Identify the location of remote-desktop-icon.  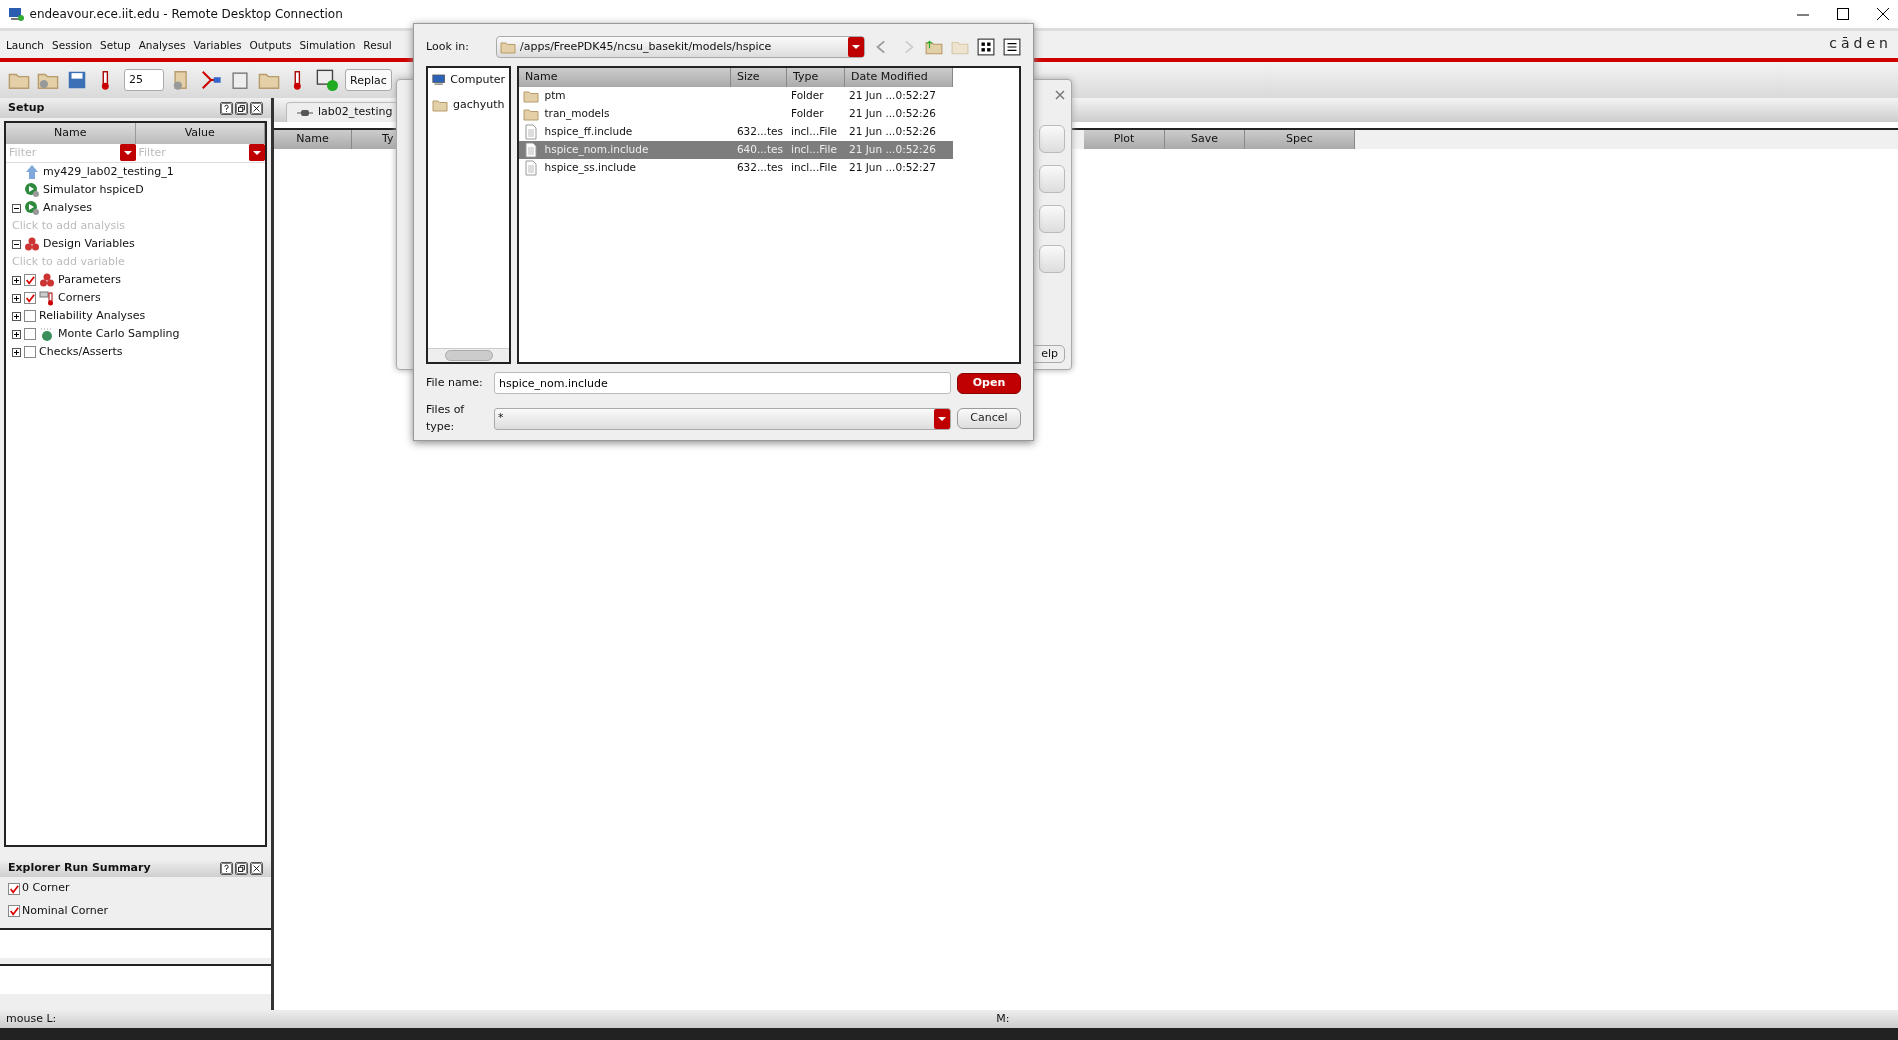
(16, 14).